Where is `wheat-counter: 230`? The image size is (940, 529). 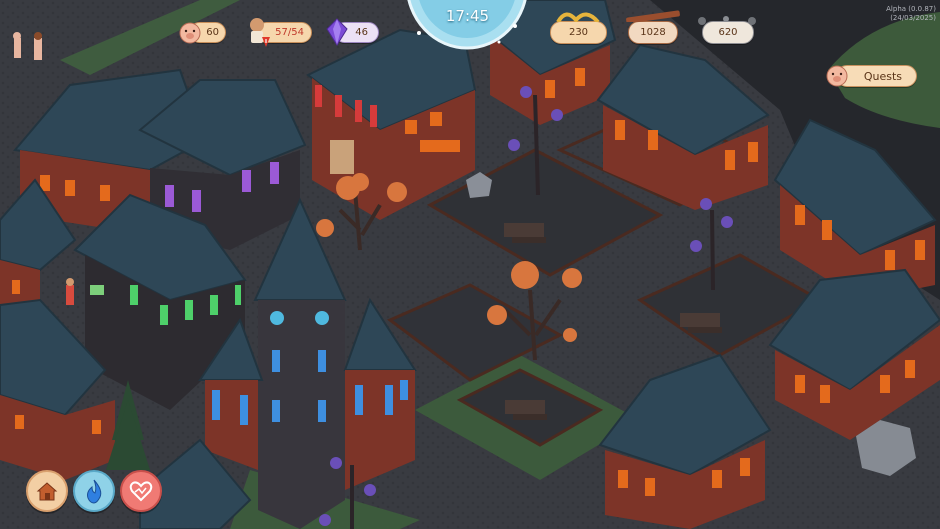 wheat-counter: 230 is located at coordinates (578, 32).